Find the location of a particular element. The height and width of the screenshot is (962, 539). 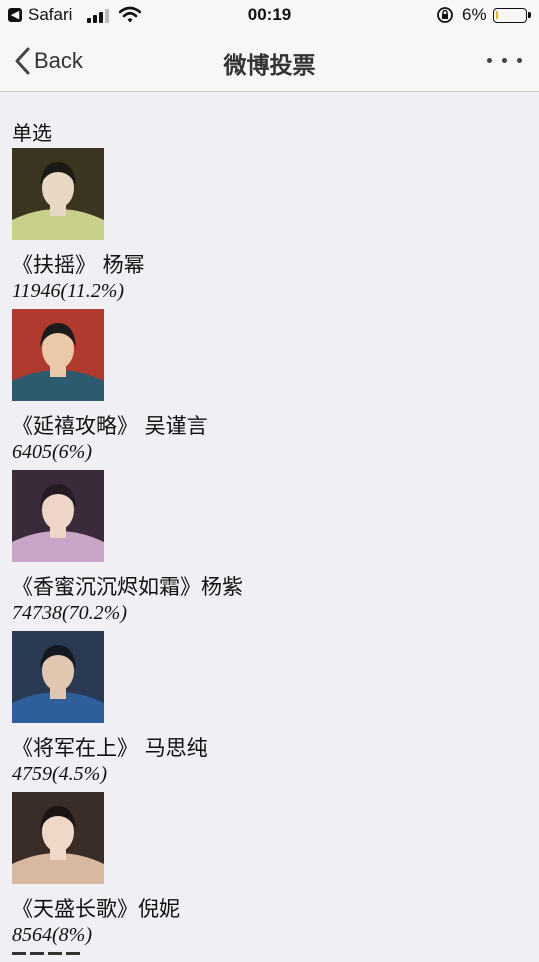

option-vote-result: 8564(8%) is located at coordinates (52, 935).